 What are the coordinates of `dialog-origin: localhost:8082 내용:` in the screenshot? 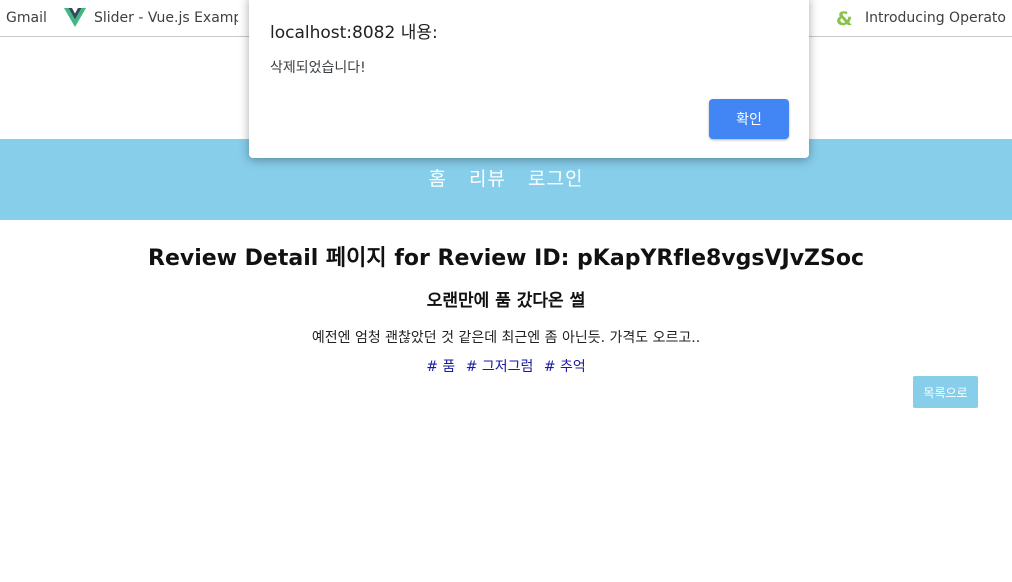 It's located at (354, 33).